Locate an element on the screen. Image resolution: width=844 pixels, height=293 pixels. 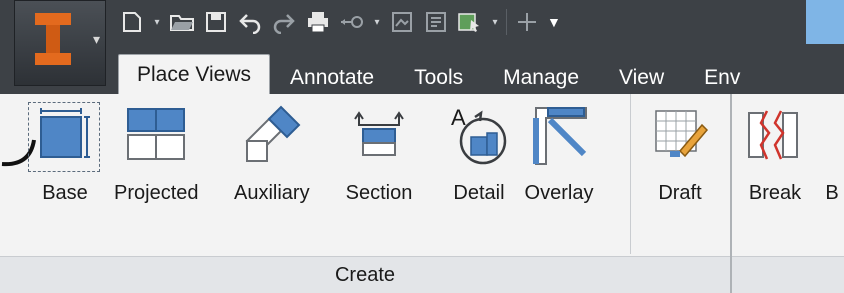
section-view-button: Section is located at coordinates (379, 159).